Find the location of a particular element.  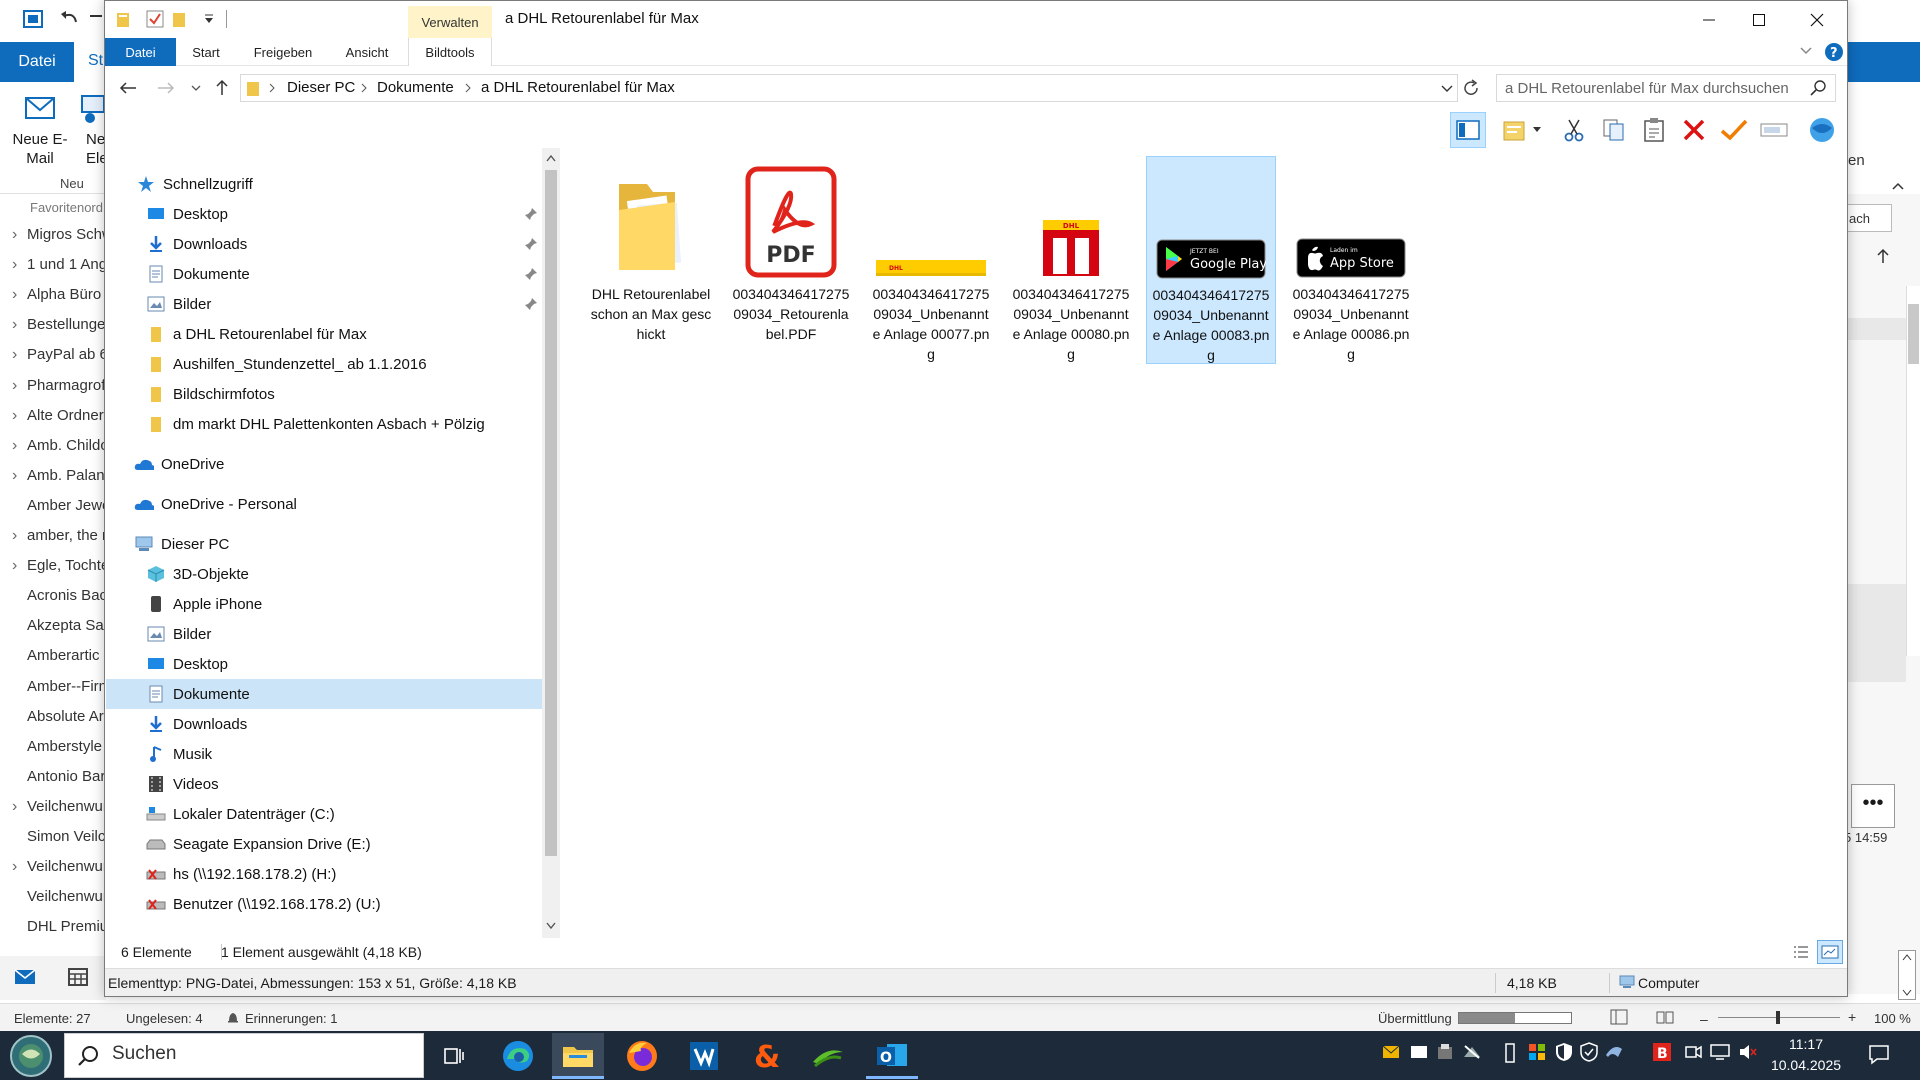

folder-small-icon is located at coordinates (123, 19).